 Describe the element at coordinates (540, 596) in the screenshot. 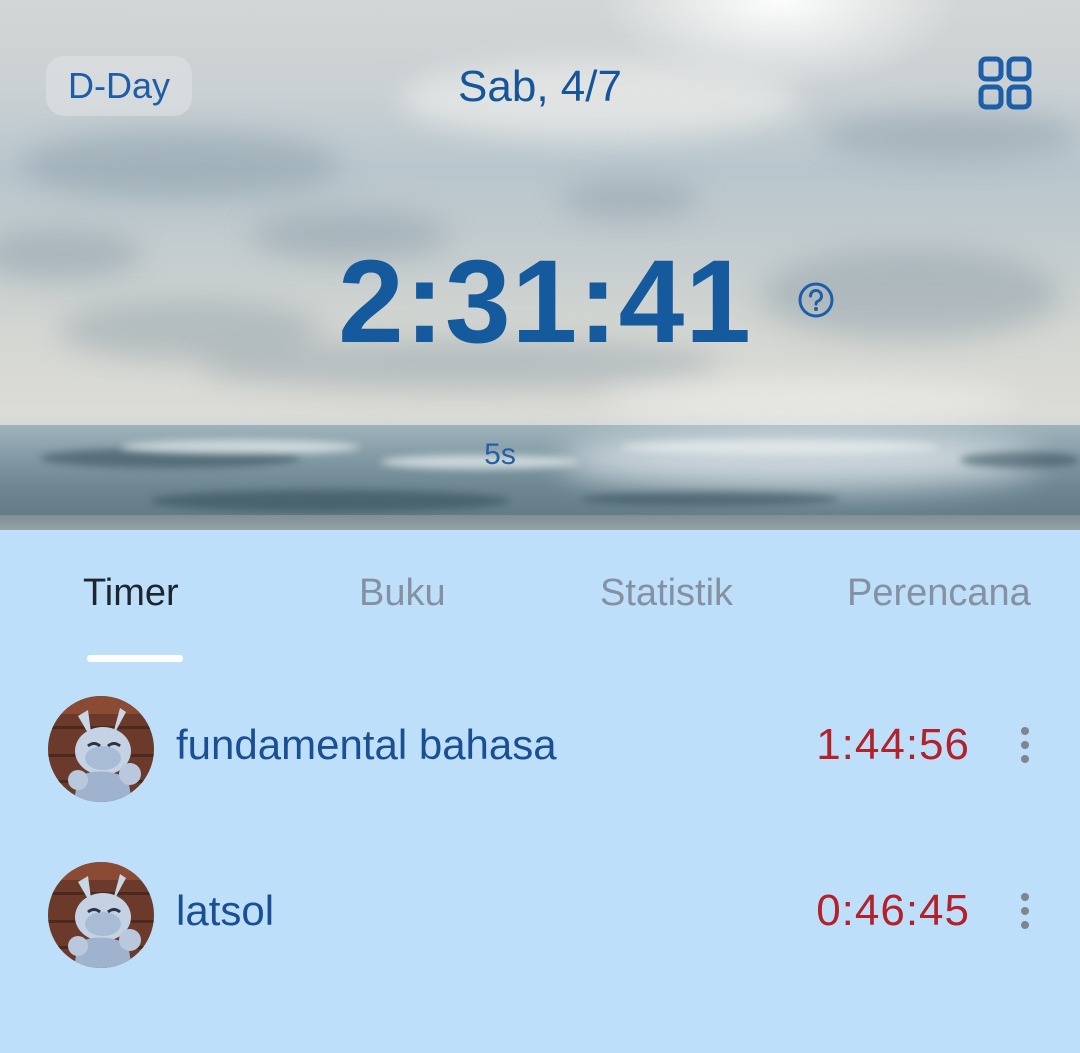

I see `tab-bar: Timer Buku Statistik Perencana` at that location.